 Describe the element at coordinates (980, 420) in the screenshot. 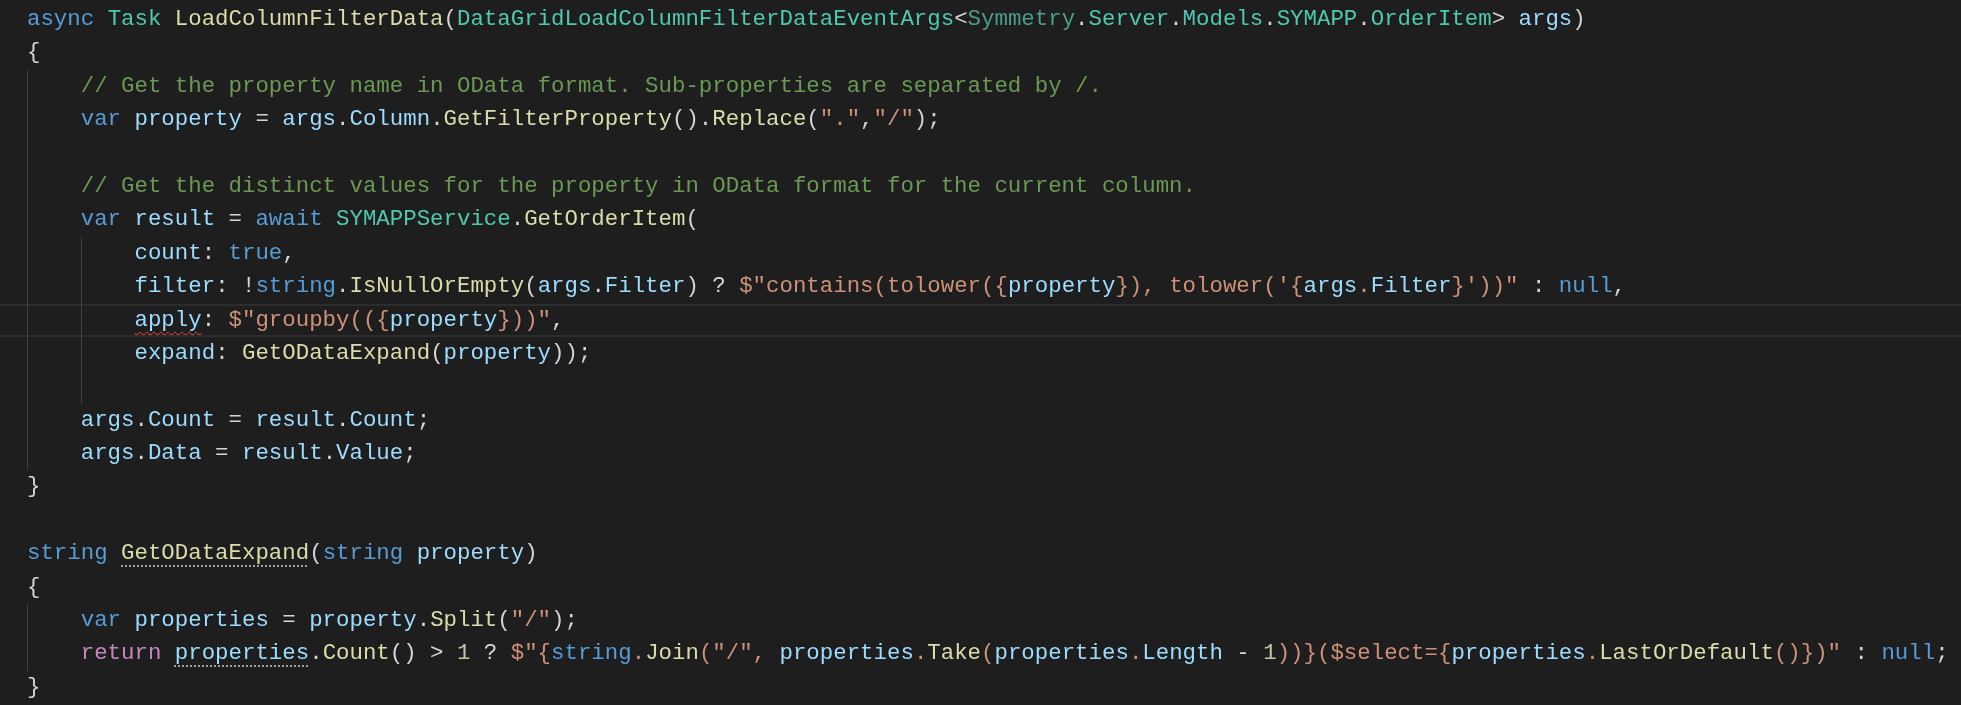

I see `code-line: args.Count = result.Count;` at that location.